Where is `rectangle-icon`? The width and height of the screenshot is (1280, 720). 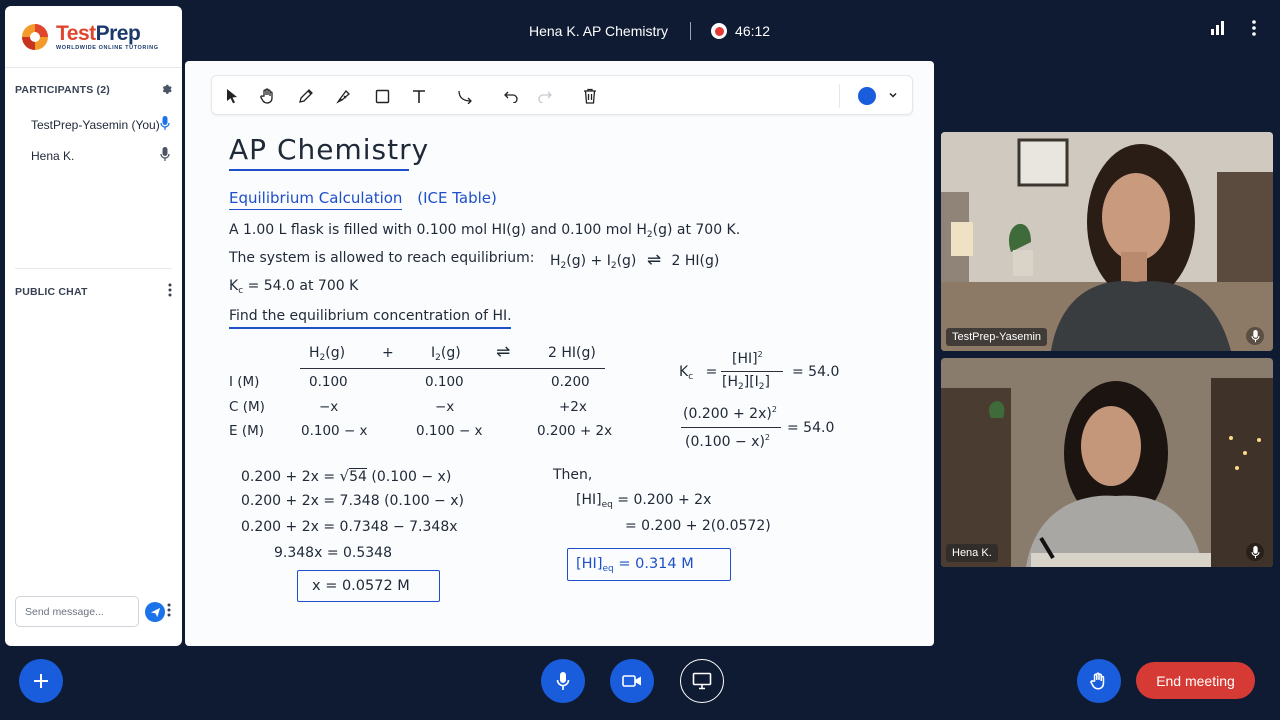 rectangle-icon is located at coordinates (382, 96).